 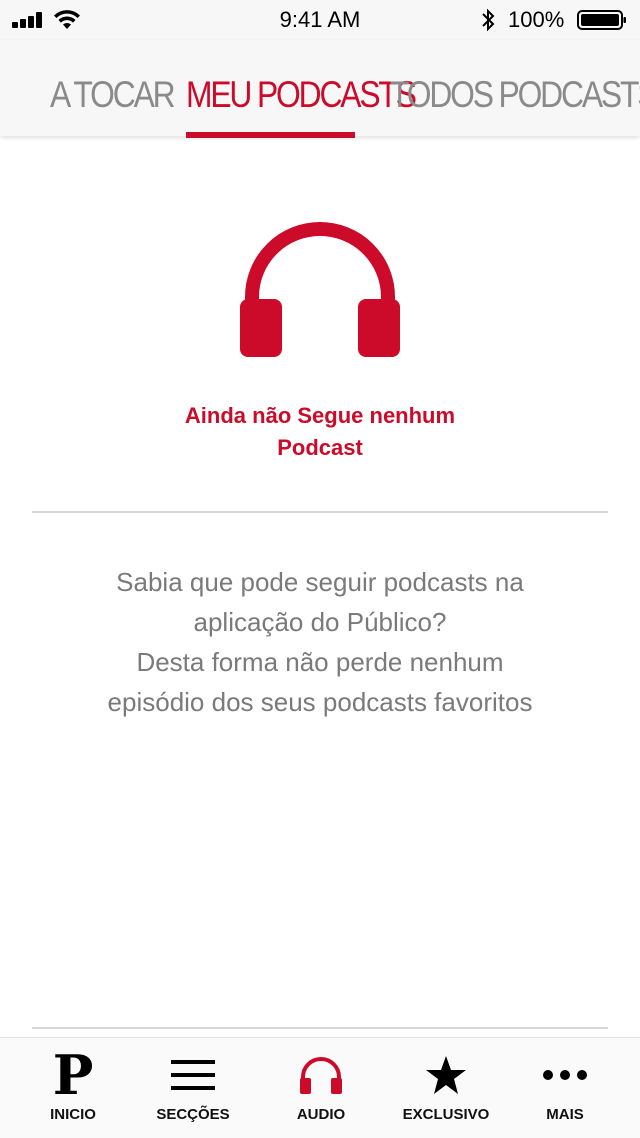 I want to click on battery-icon, so click(x=601, y=20).